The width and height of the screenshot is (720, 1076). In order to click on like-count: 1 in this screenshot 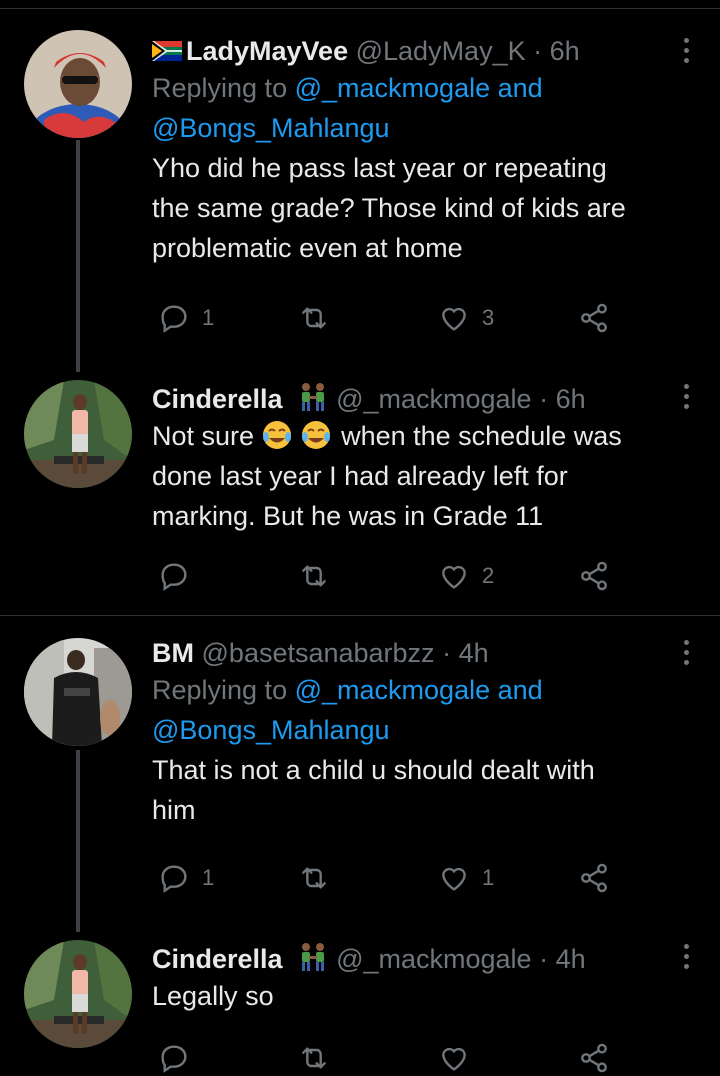, I will do `click(488, 877)`.